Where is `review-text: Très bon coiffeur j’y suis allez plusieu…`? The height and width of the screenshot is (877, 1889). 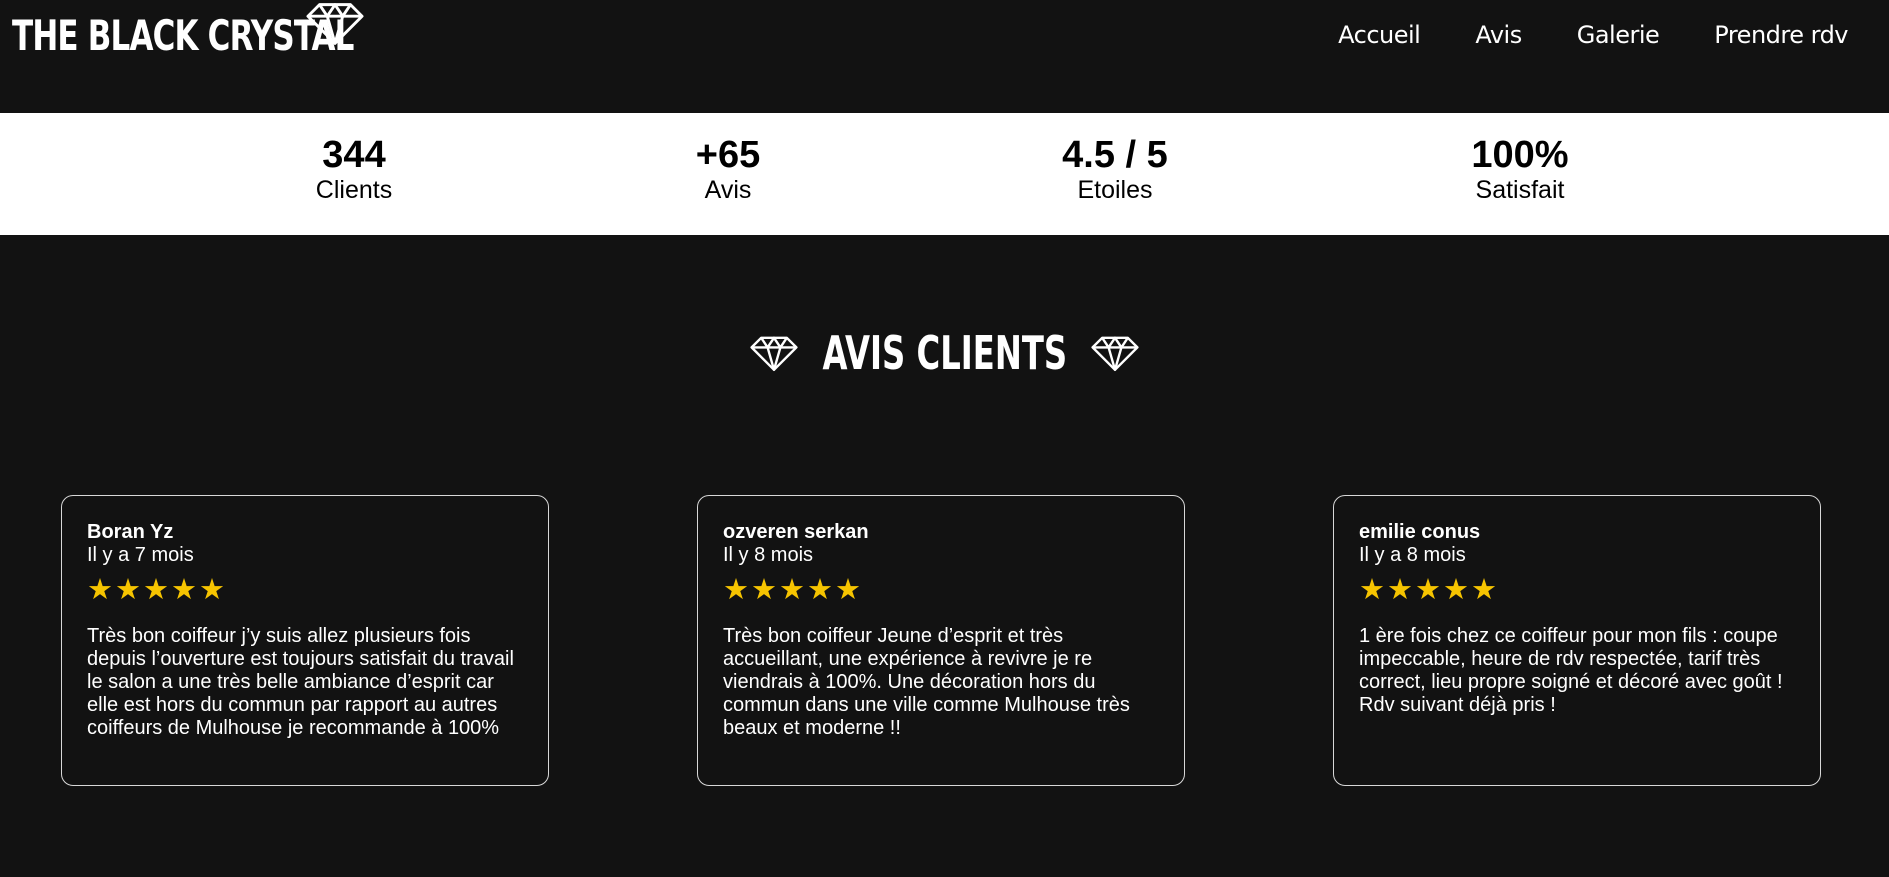
review-text: Très bon coiffeur j’y suis allez plusieu… is located at coordinates (300, 682).